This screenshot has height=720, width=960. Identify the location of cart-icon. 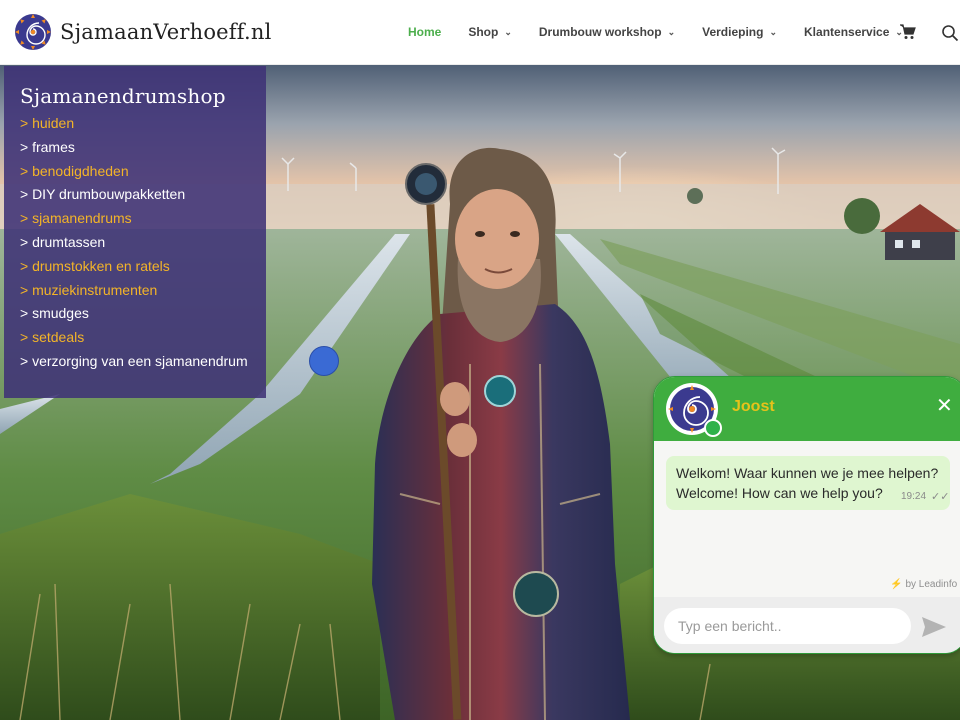
(908, 32).